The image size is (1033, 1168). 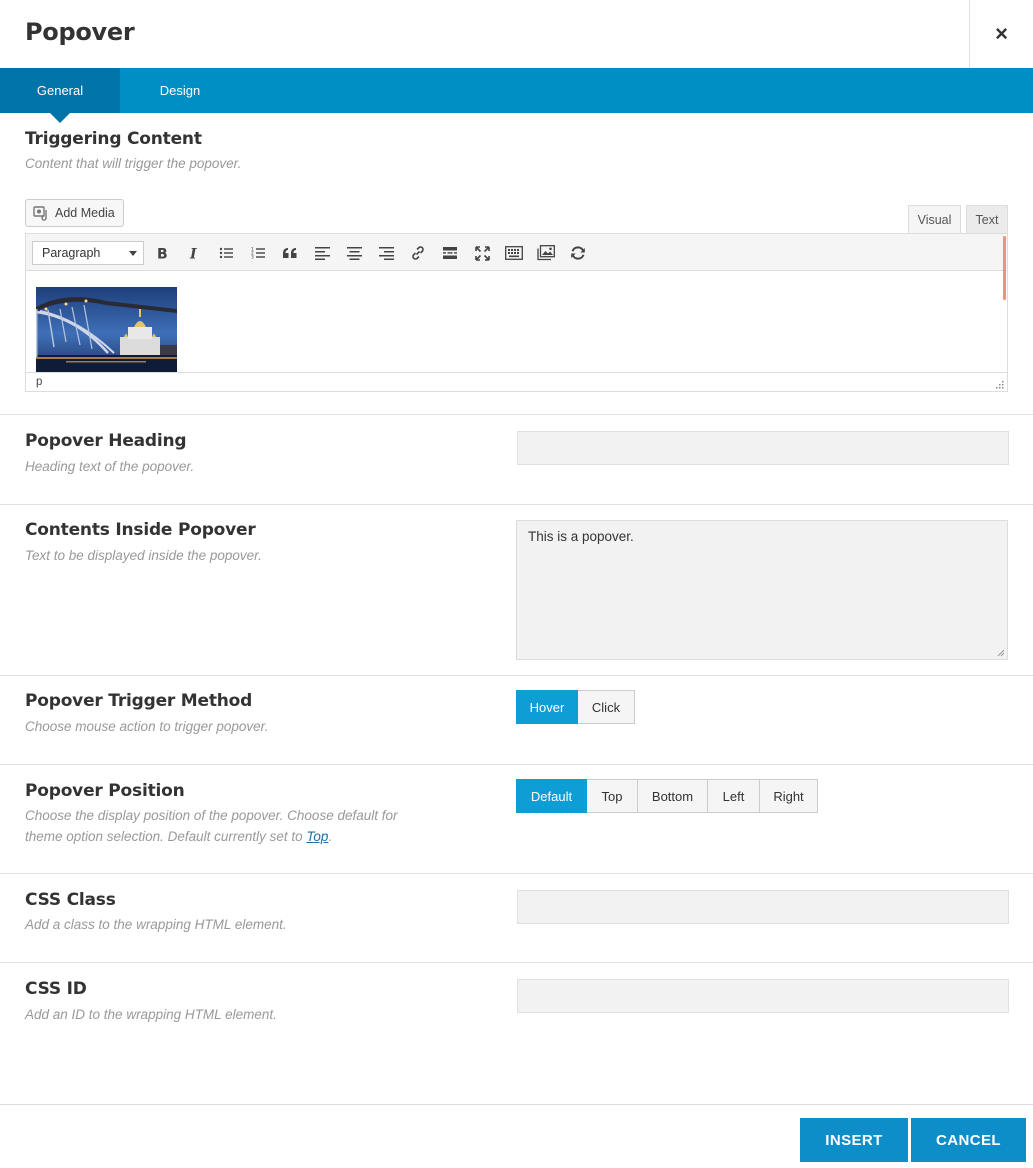 I want to click on close-icon: ×, so click(x=1001, y=33).